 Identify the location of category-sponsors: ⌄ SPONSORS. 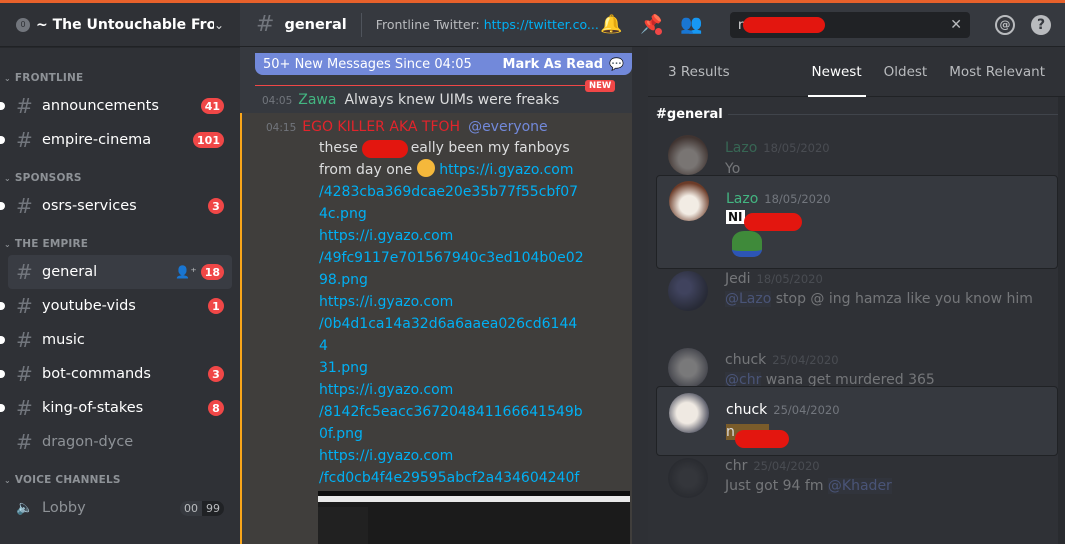
(120, 178).